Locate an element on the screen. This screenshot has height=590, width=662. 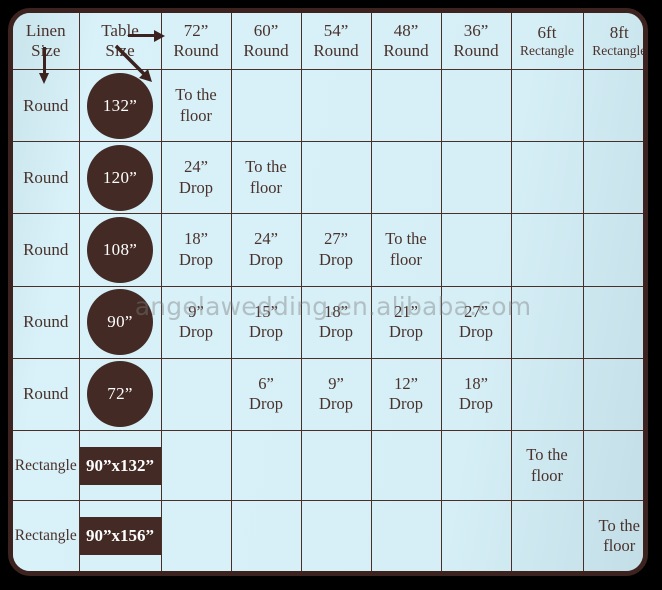
cell-drop-value: 18” Drop is located at coordinates (476, 394).